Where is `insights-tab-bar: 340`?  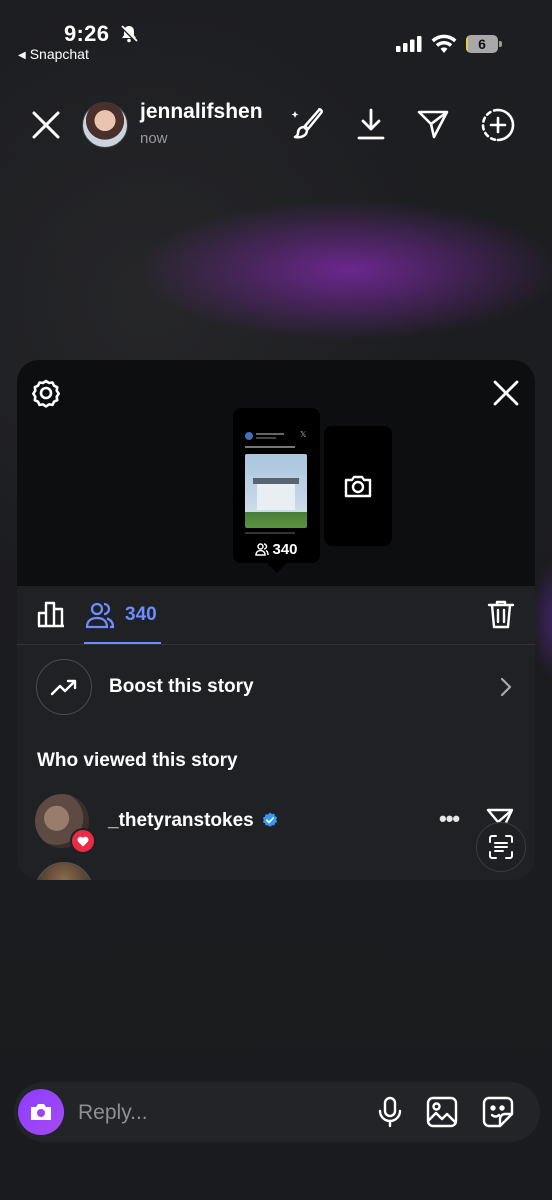 insights-tab-bar: 340 is located at coordinates (276, 615).